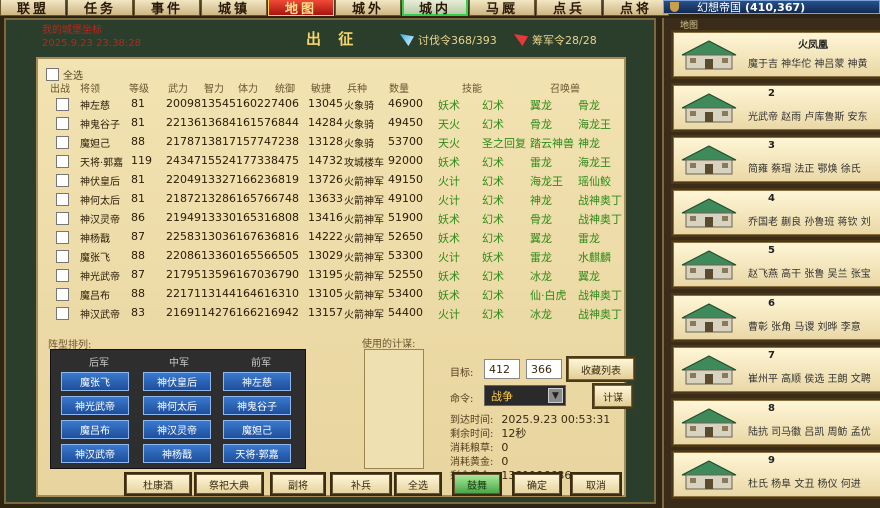  Describe the element at coordinates (636, 8) in the screenshot. I see `tab-generals: 点将` at that location.